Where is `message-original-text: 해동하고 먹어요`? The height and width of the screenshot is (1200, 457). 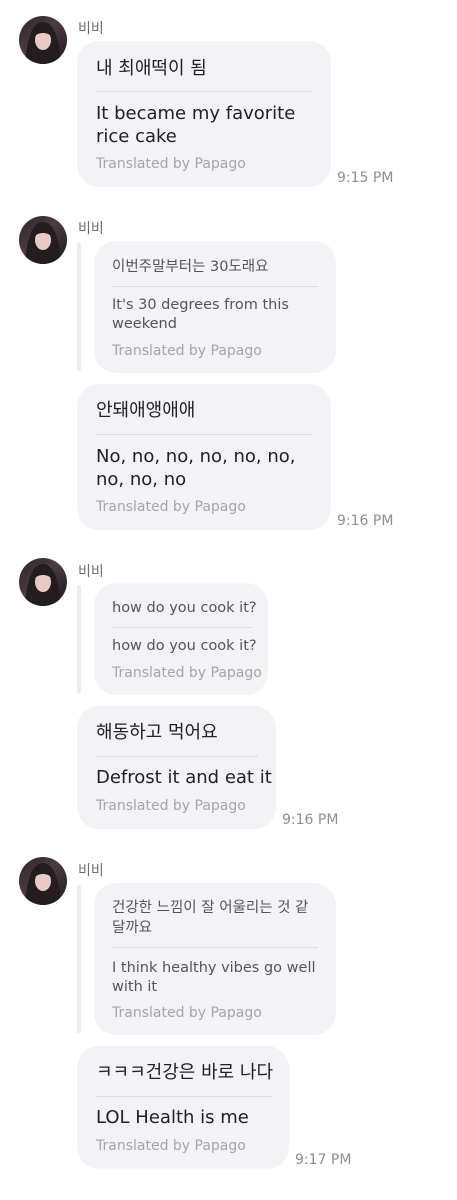 message-original-text: 해동하고 먹어요 is located at coordinates (157, 732).